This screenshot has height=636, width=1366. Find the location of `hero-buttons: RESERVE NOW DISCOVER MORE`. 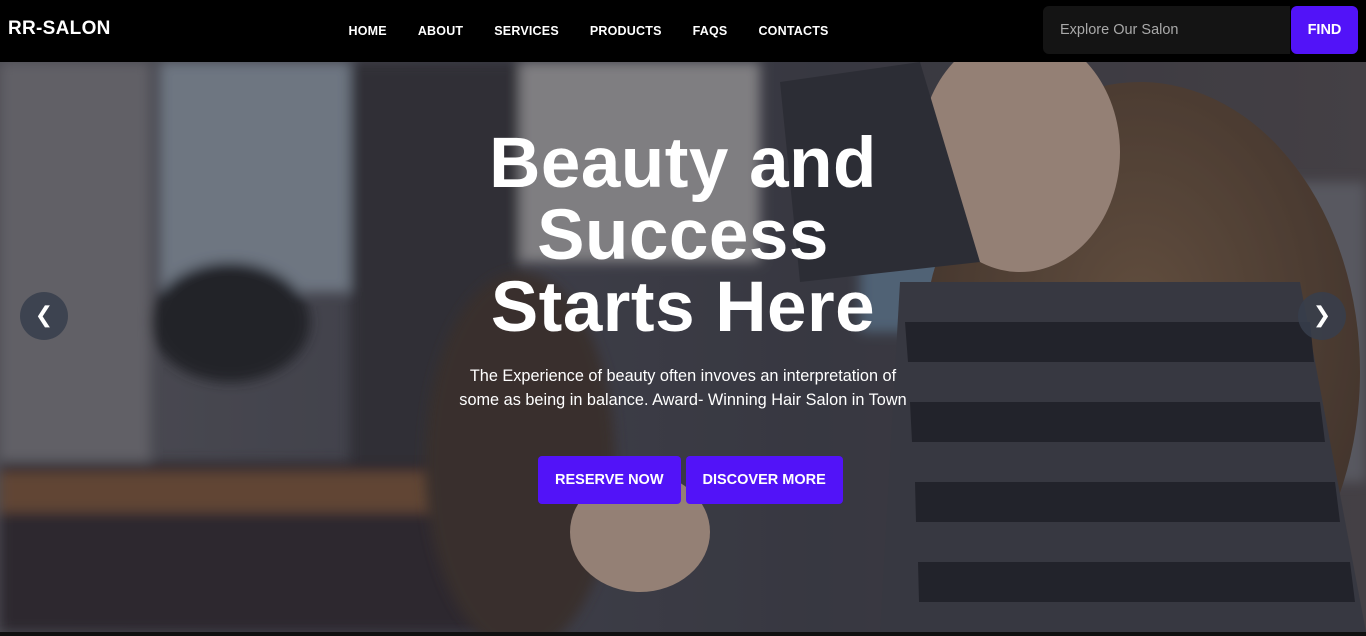

hero-buttons: RESERVE NOW DISCOVER MORE is located at coordinates (690, 480).